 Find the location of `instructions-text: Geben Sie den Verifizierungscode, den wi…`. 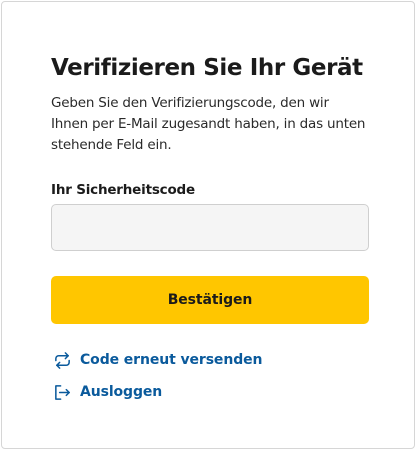

instructions-text: Geben Sie den Verifizierungscode, den wi… is located at coordinates (208, 124).